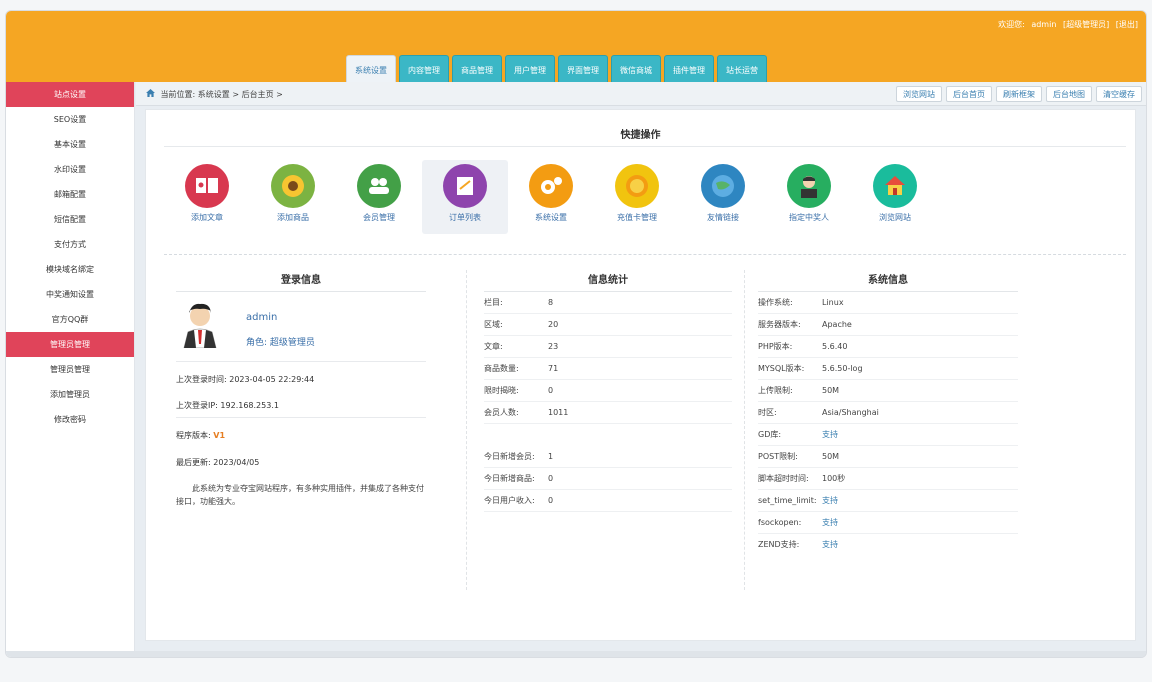 The image size is (1152, 682). I want to click on sidebar-item-add-admin: 添加管理员, so click(70, 394).